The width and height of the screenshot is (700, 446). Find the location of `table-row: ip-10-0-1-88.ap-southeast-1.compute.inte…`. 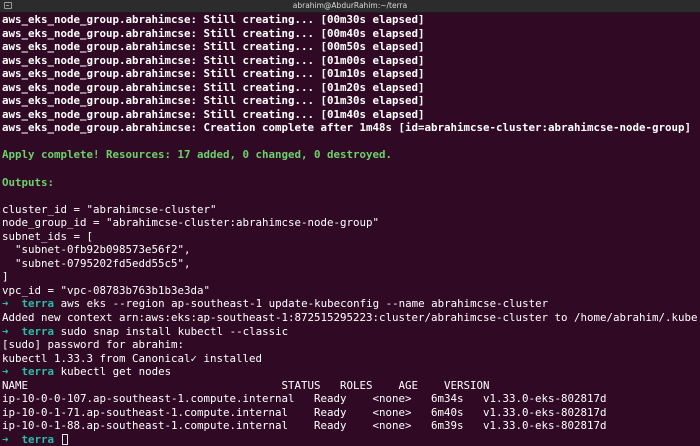

table-row: ip-10-0-1-88.ap-southeast-1.compute.inte… is located at coordinates (304, 426).